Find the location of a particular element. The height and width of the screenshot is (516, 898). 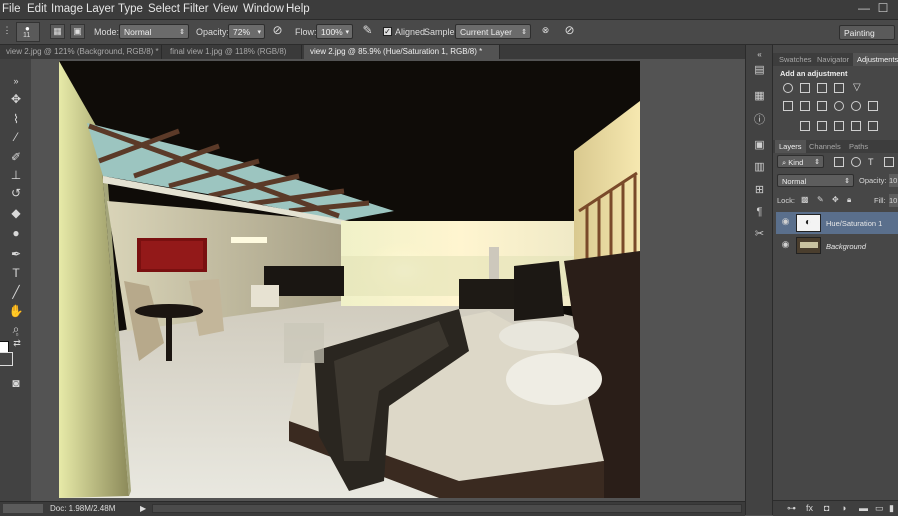

new-adjustment-layer-icon: ◑ is located at coordinates (843, 508).